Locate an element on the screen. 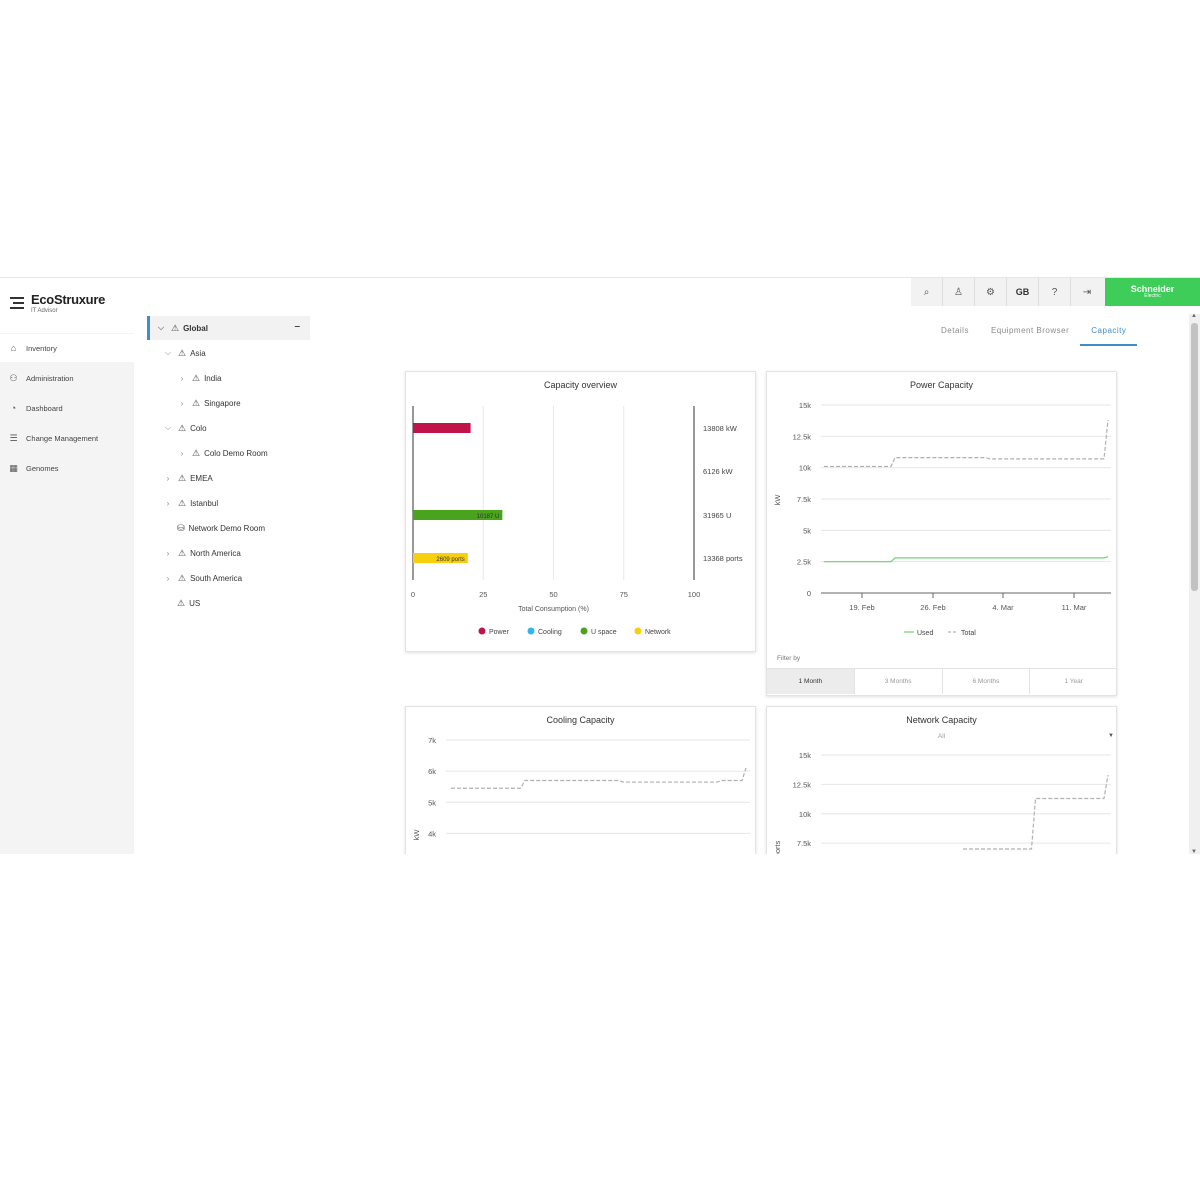 This screenshot has width=1200, height=1200. nav-item-label: Genomes is located at coordinates (42, 468).